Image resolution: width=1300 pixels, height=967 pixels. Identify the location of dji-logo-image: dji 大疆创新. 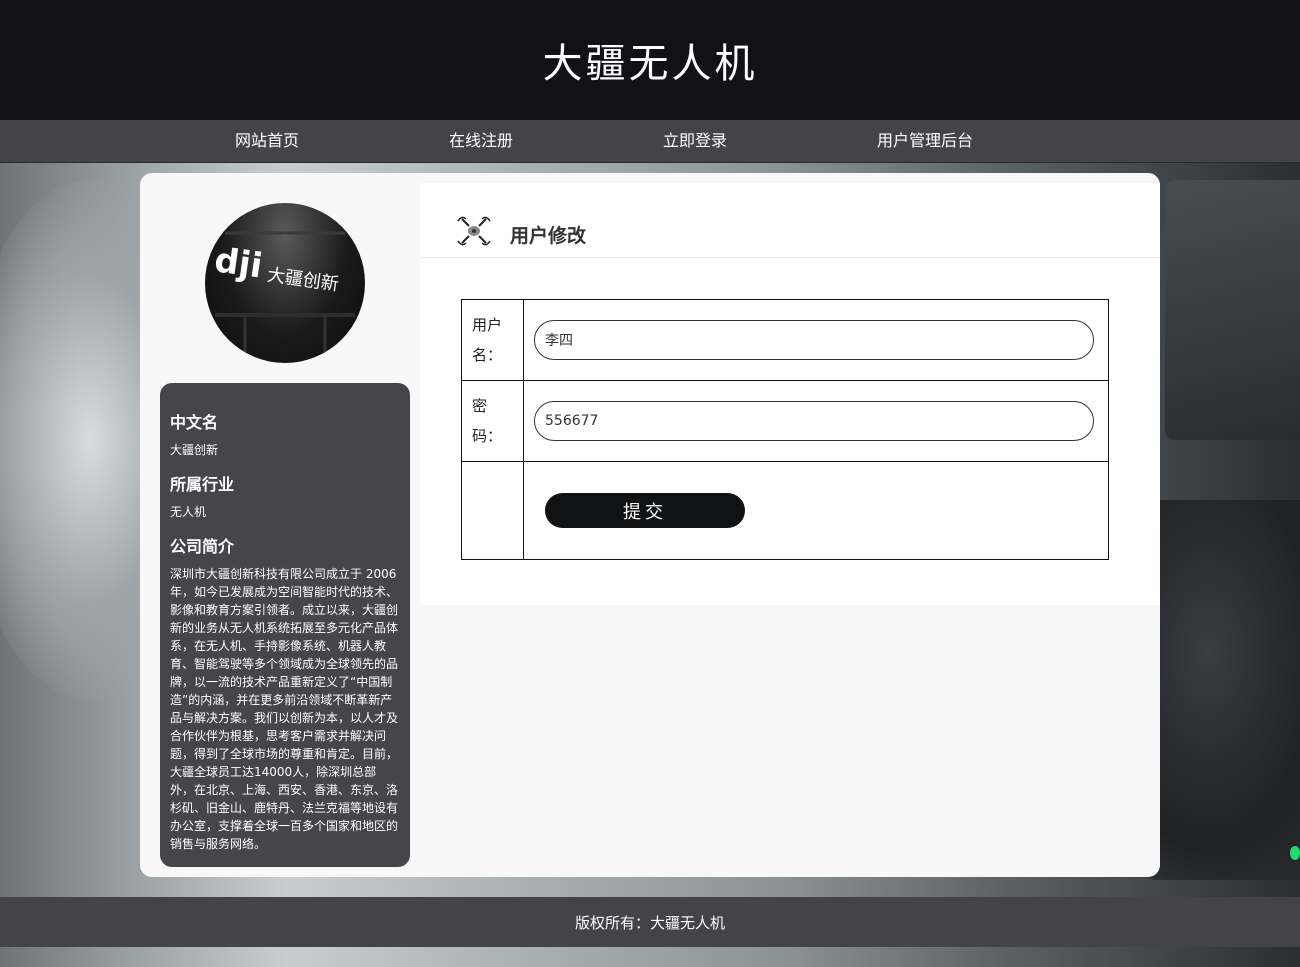
(285, 283).